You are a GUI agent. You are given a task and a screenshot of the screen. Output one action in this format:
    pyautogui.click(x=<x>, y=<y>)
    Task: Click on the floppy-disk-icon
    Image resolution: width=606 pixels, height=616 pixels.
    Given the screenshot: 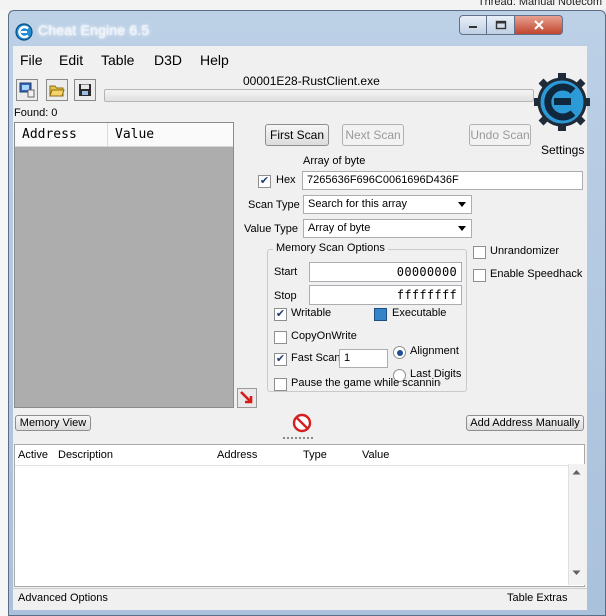 What is the action you would take?
    pyautogui.click(x=85, y=90)
    